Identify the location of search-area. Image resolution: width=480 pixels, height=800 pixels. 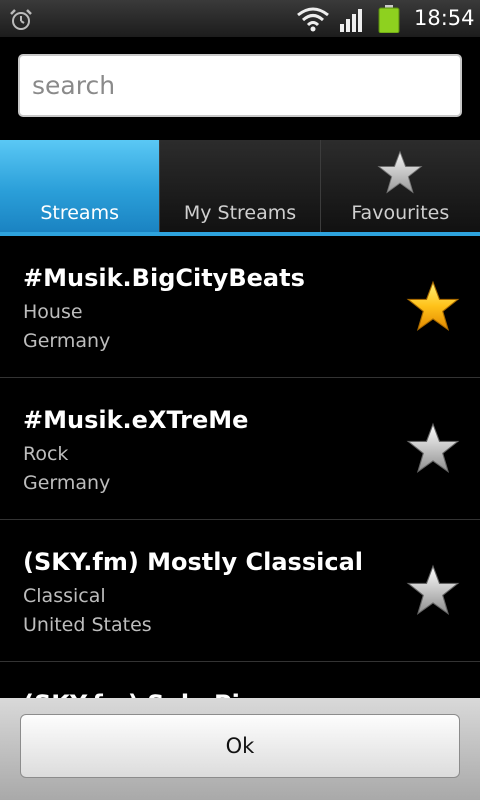
(240, 89).